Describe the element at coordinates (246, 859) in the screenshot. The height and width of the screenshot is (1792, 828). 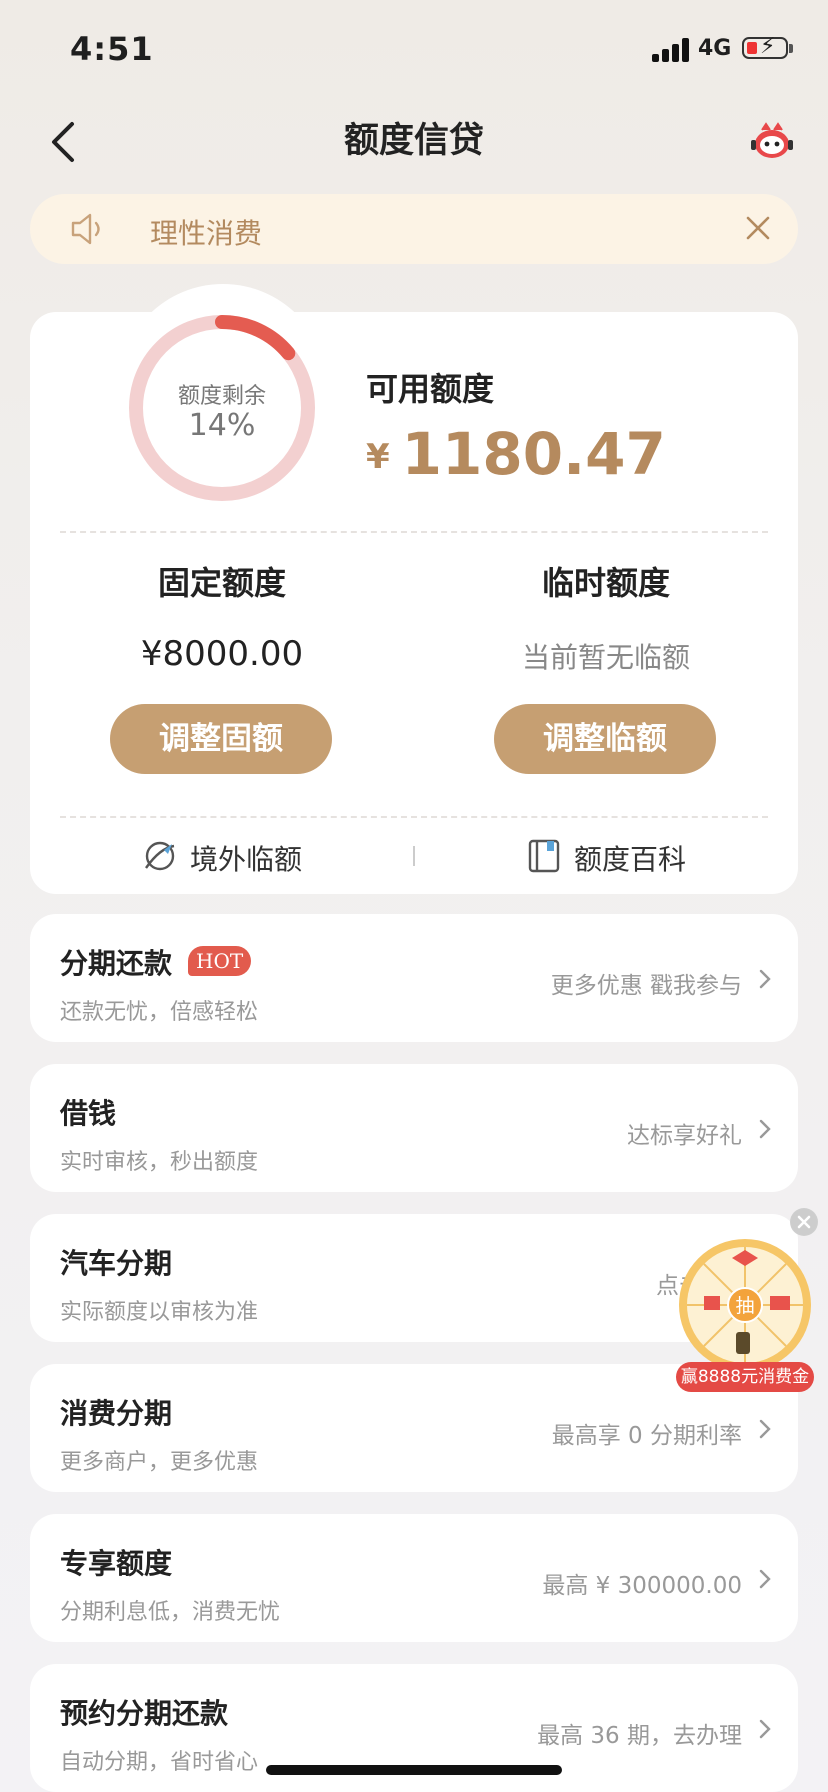
I see `overseas-limit-label: 境外临额` at that location.